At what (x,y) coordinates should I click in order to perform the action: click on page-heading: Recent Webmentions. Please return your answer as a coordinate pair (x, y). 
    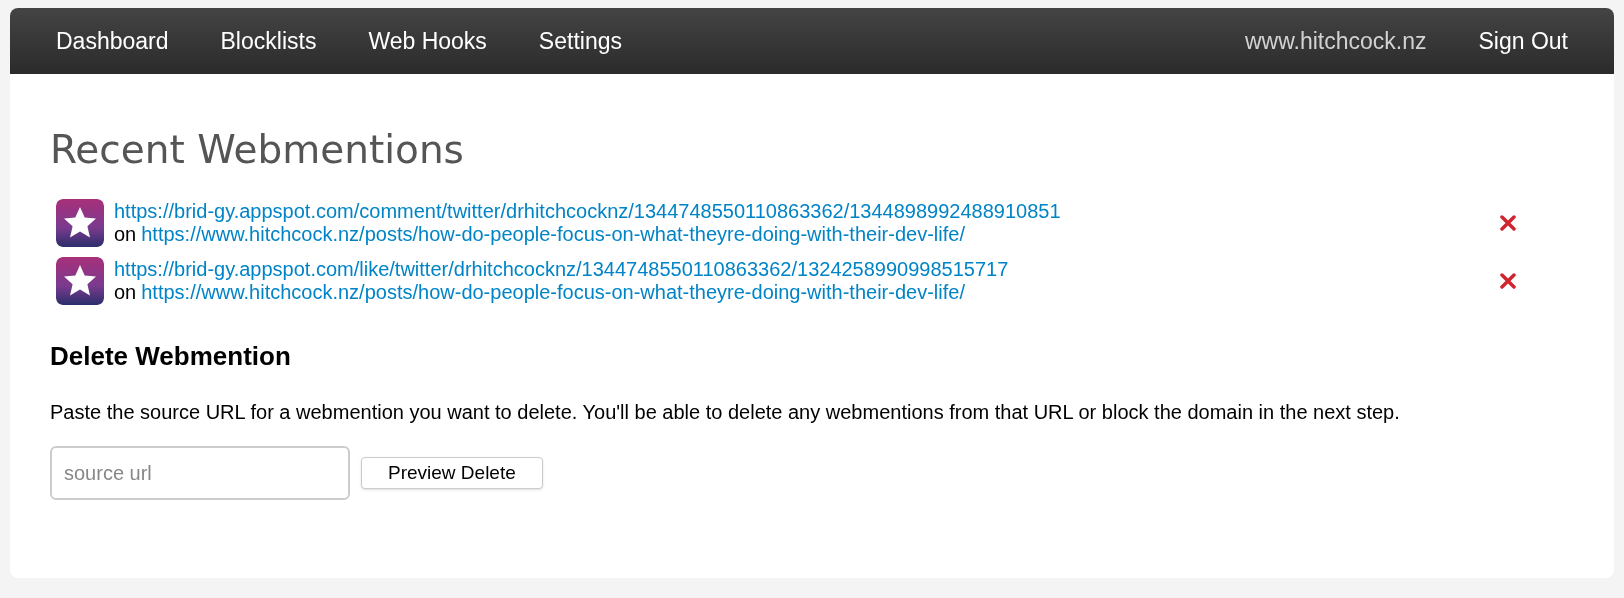
    Looking at the image, I should click on (257, 149).